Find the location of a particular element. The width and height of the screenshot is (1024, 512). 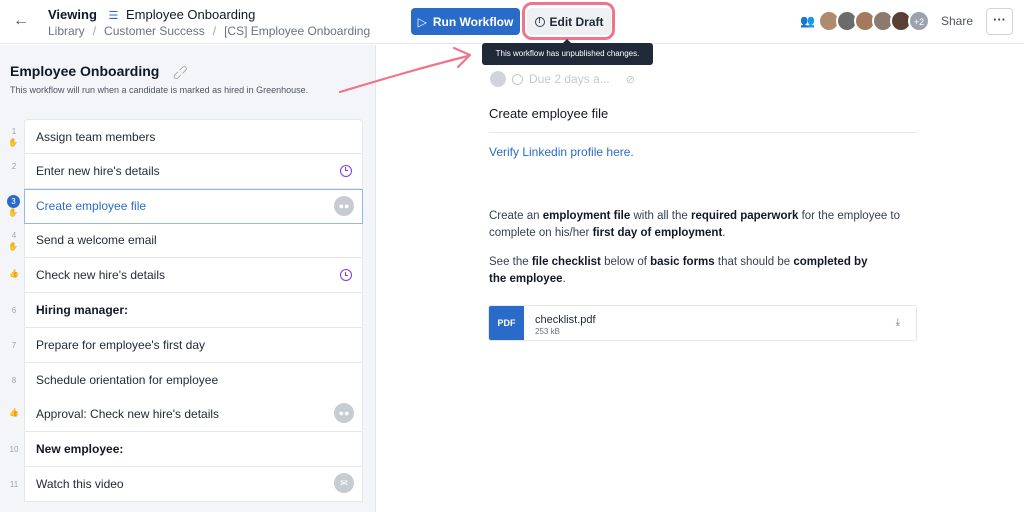

file-attachment: PDF checklist.pdf 253 kB ⤓ is located at coordinates (702, 323).